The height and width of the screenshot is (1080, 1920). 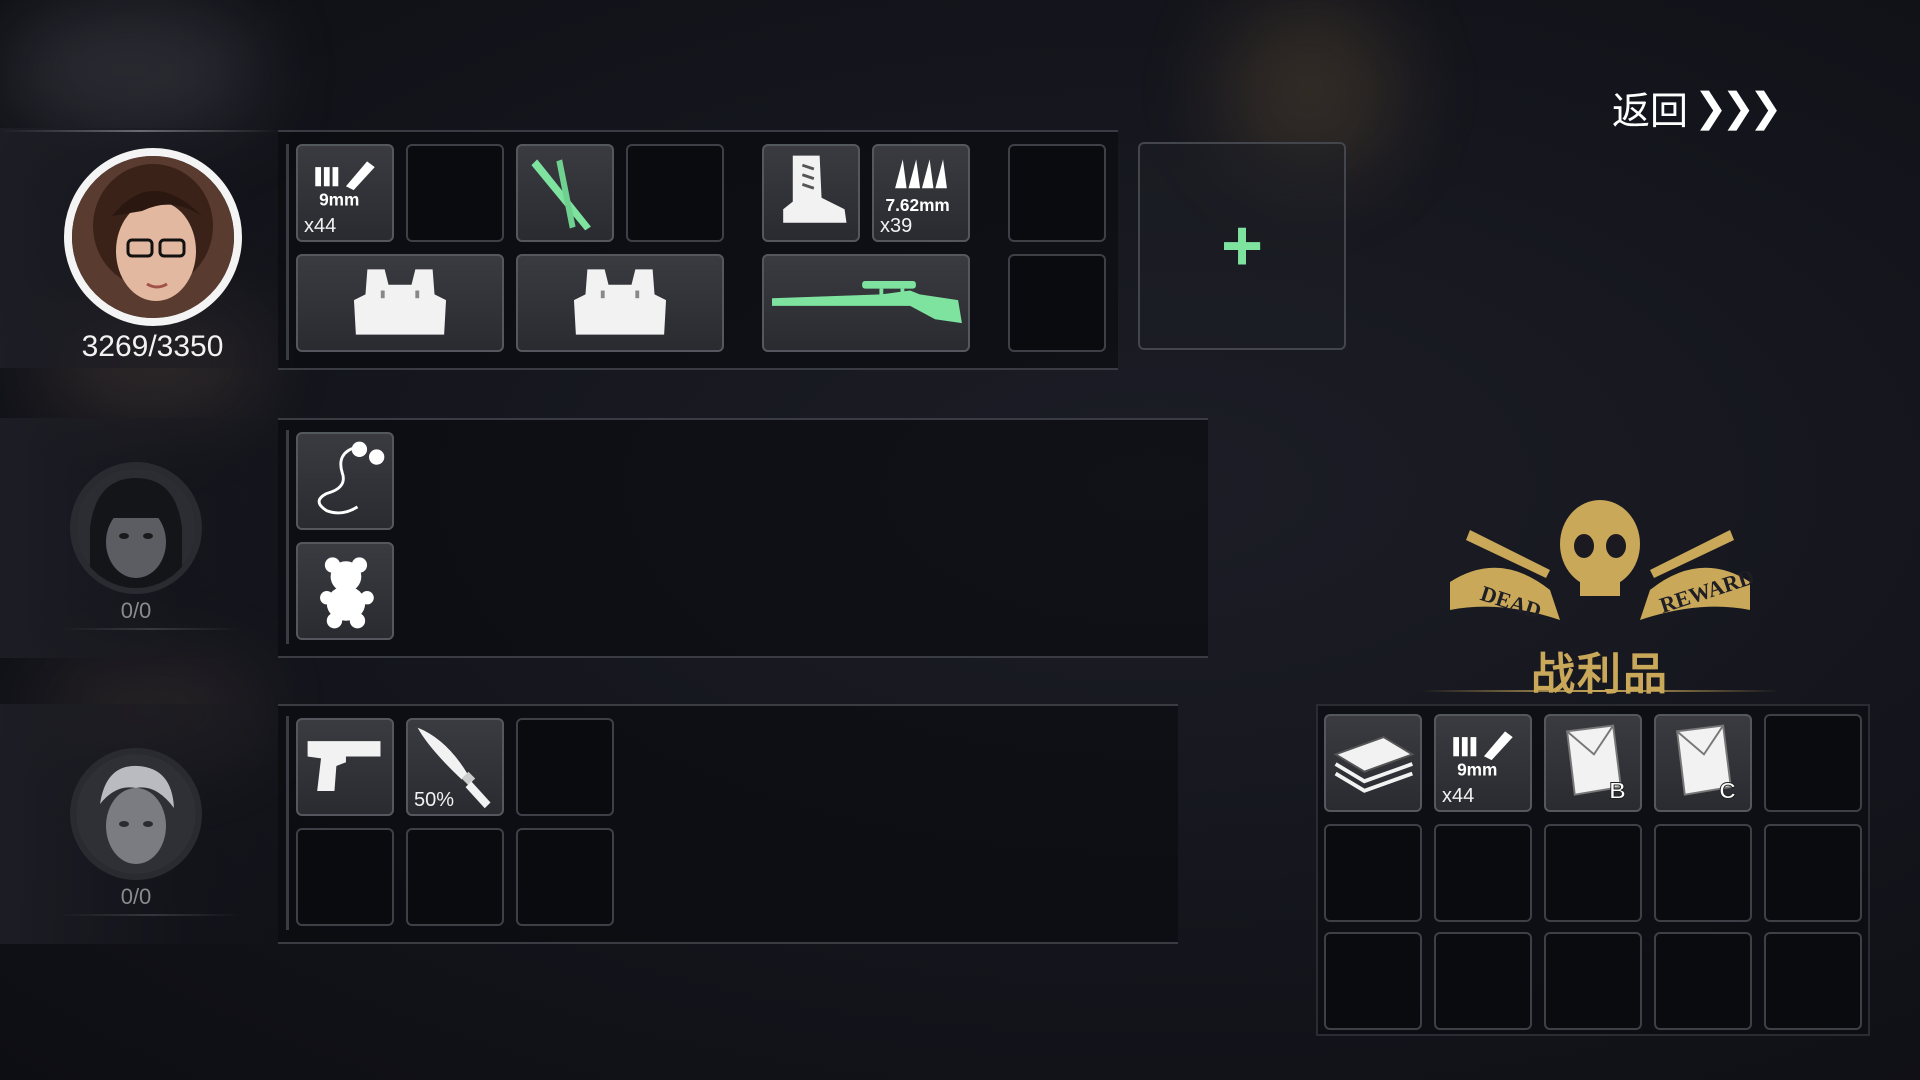 I want to click on woman-with-glasses-avatar, so click(x=153, y=237).